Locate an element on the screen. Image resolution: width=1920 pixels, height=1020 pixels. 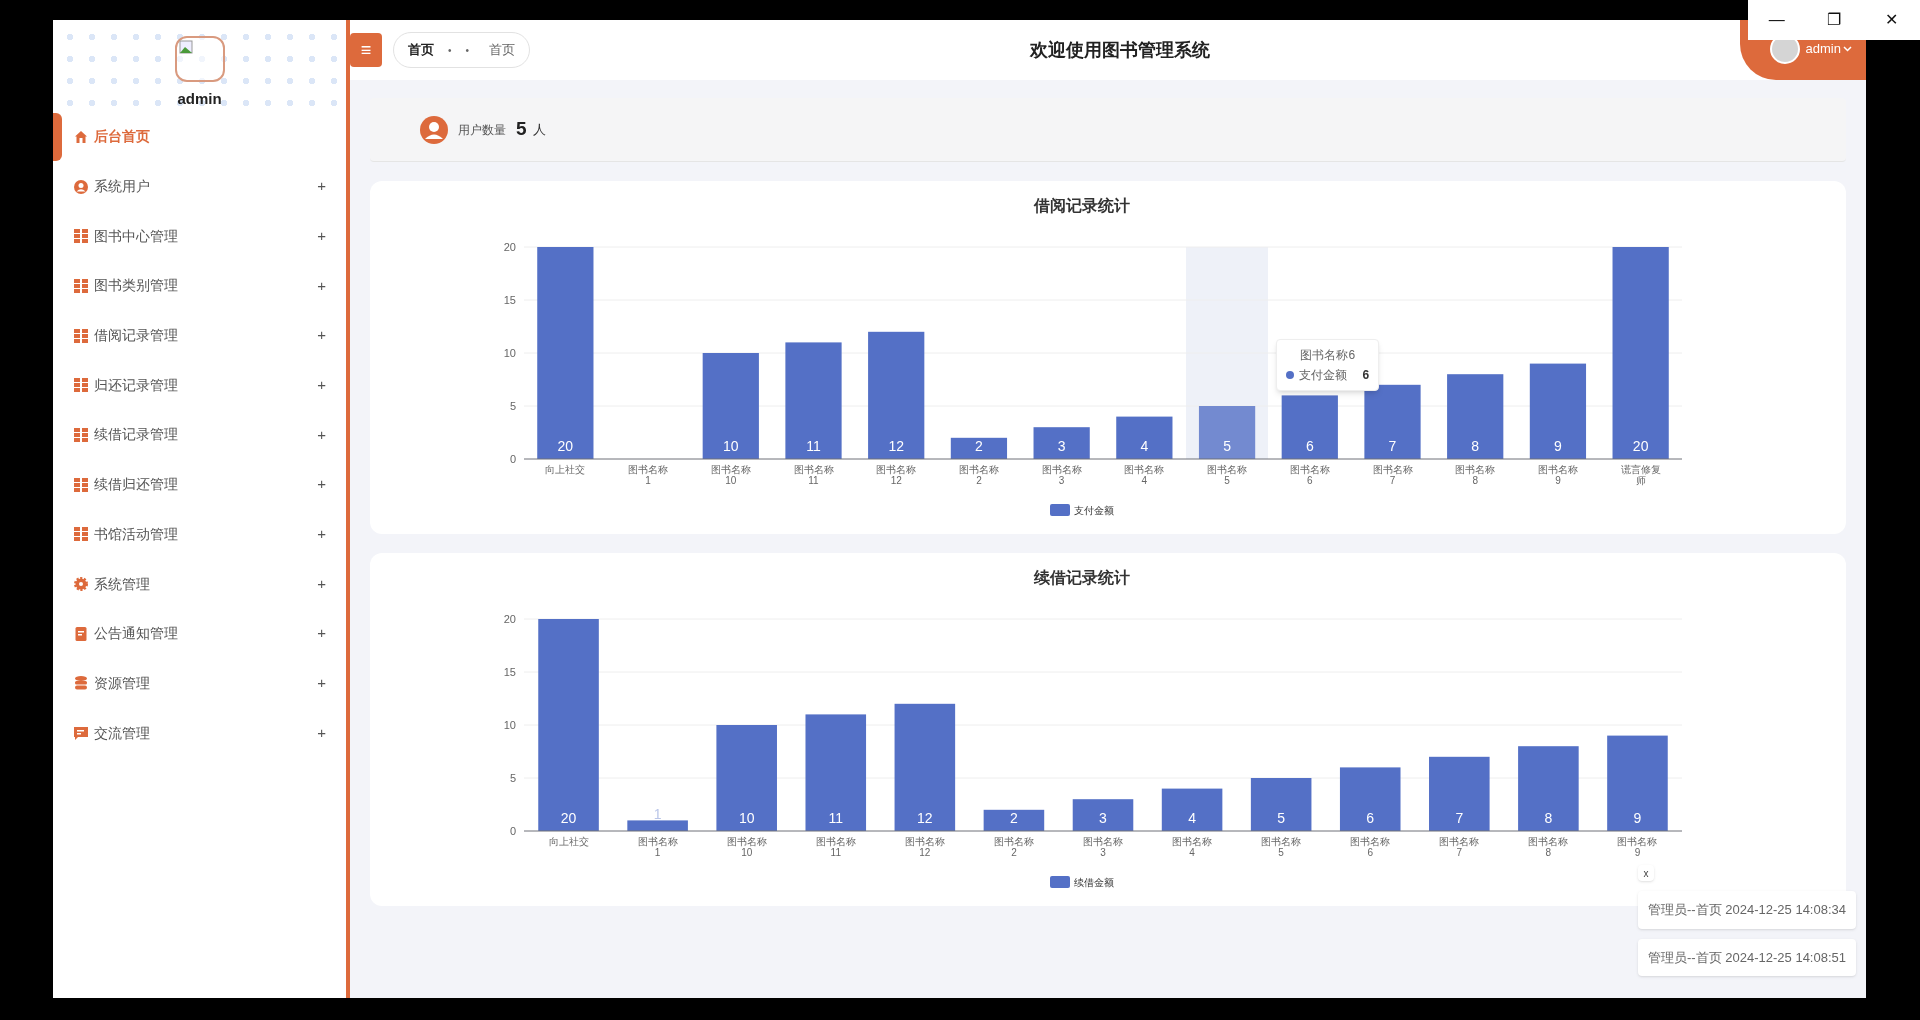
restore-button: ❐ is located at coordinates (1834, 20).